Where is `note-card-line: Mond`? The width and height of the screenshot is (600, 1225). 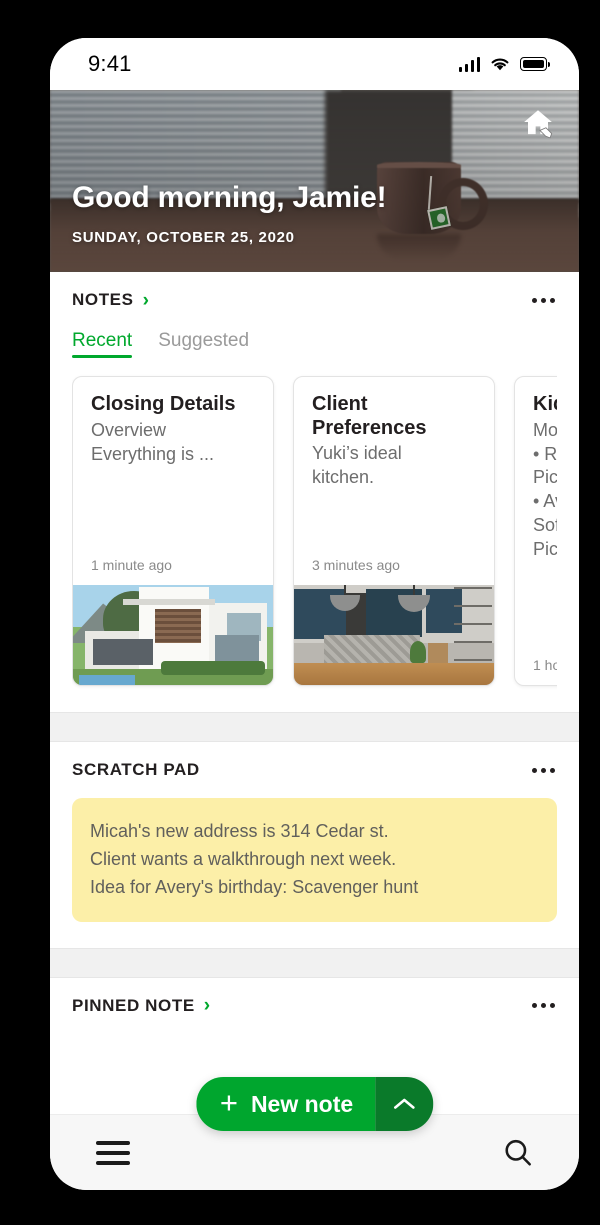 note-card-line: Mond is located at coordinates (545, 429).